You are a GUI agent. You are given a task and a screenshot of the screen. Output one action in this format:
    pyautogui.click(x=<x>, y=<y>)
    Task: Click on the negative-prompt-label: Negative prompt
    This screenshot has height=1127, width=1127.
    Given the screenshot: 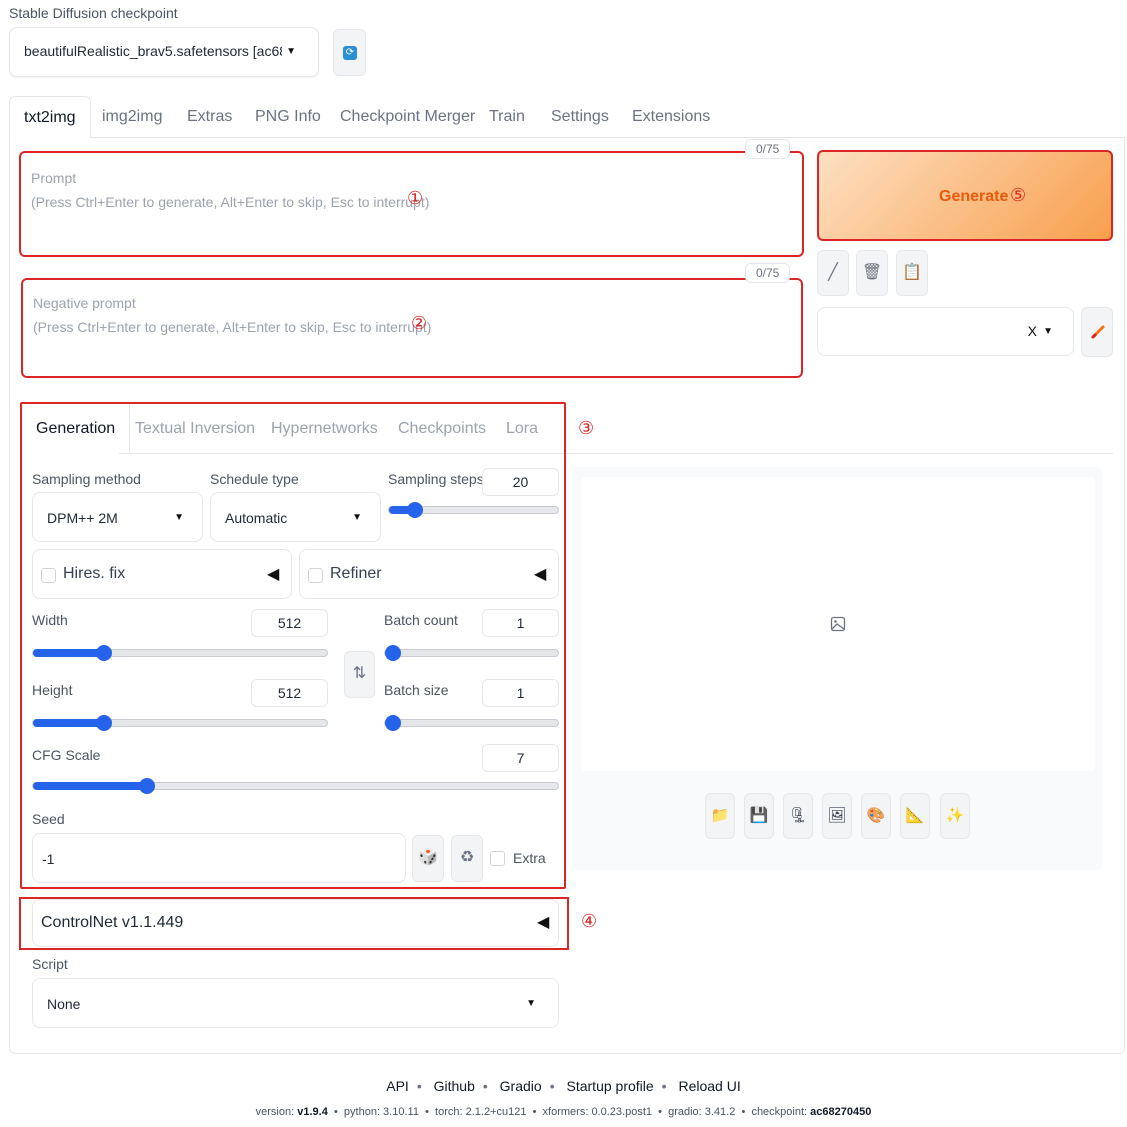 What is the action you would take?
    pyautogui.click(x=84, y=303)
    